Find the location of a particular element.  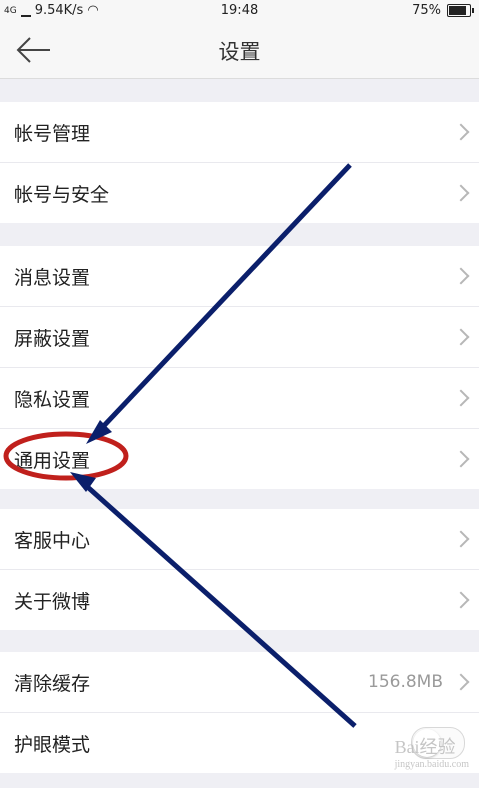

battery-percent: 75% is located at coordinates (426, 10).